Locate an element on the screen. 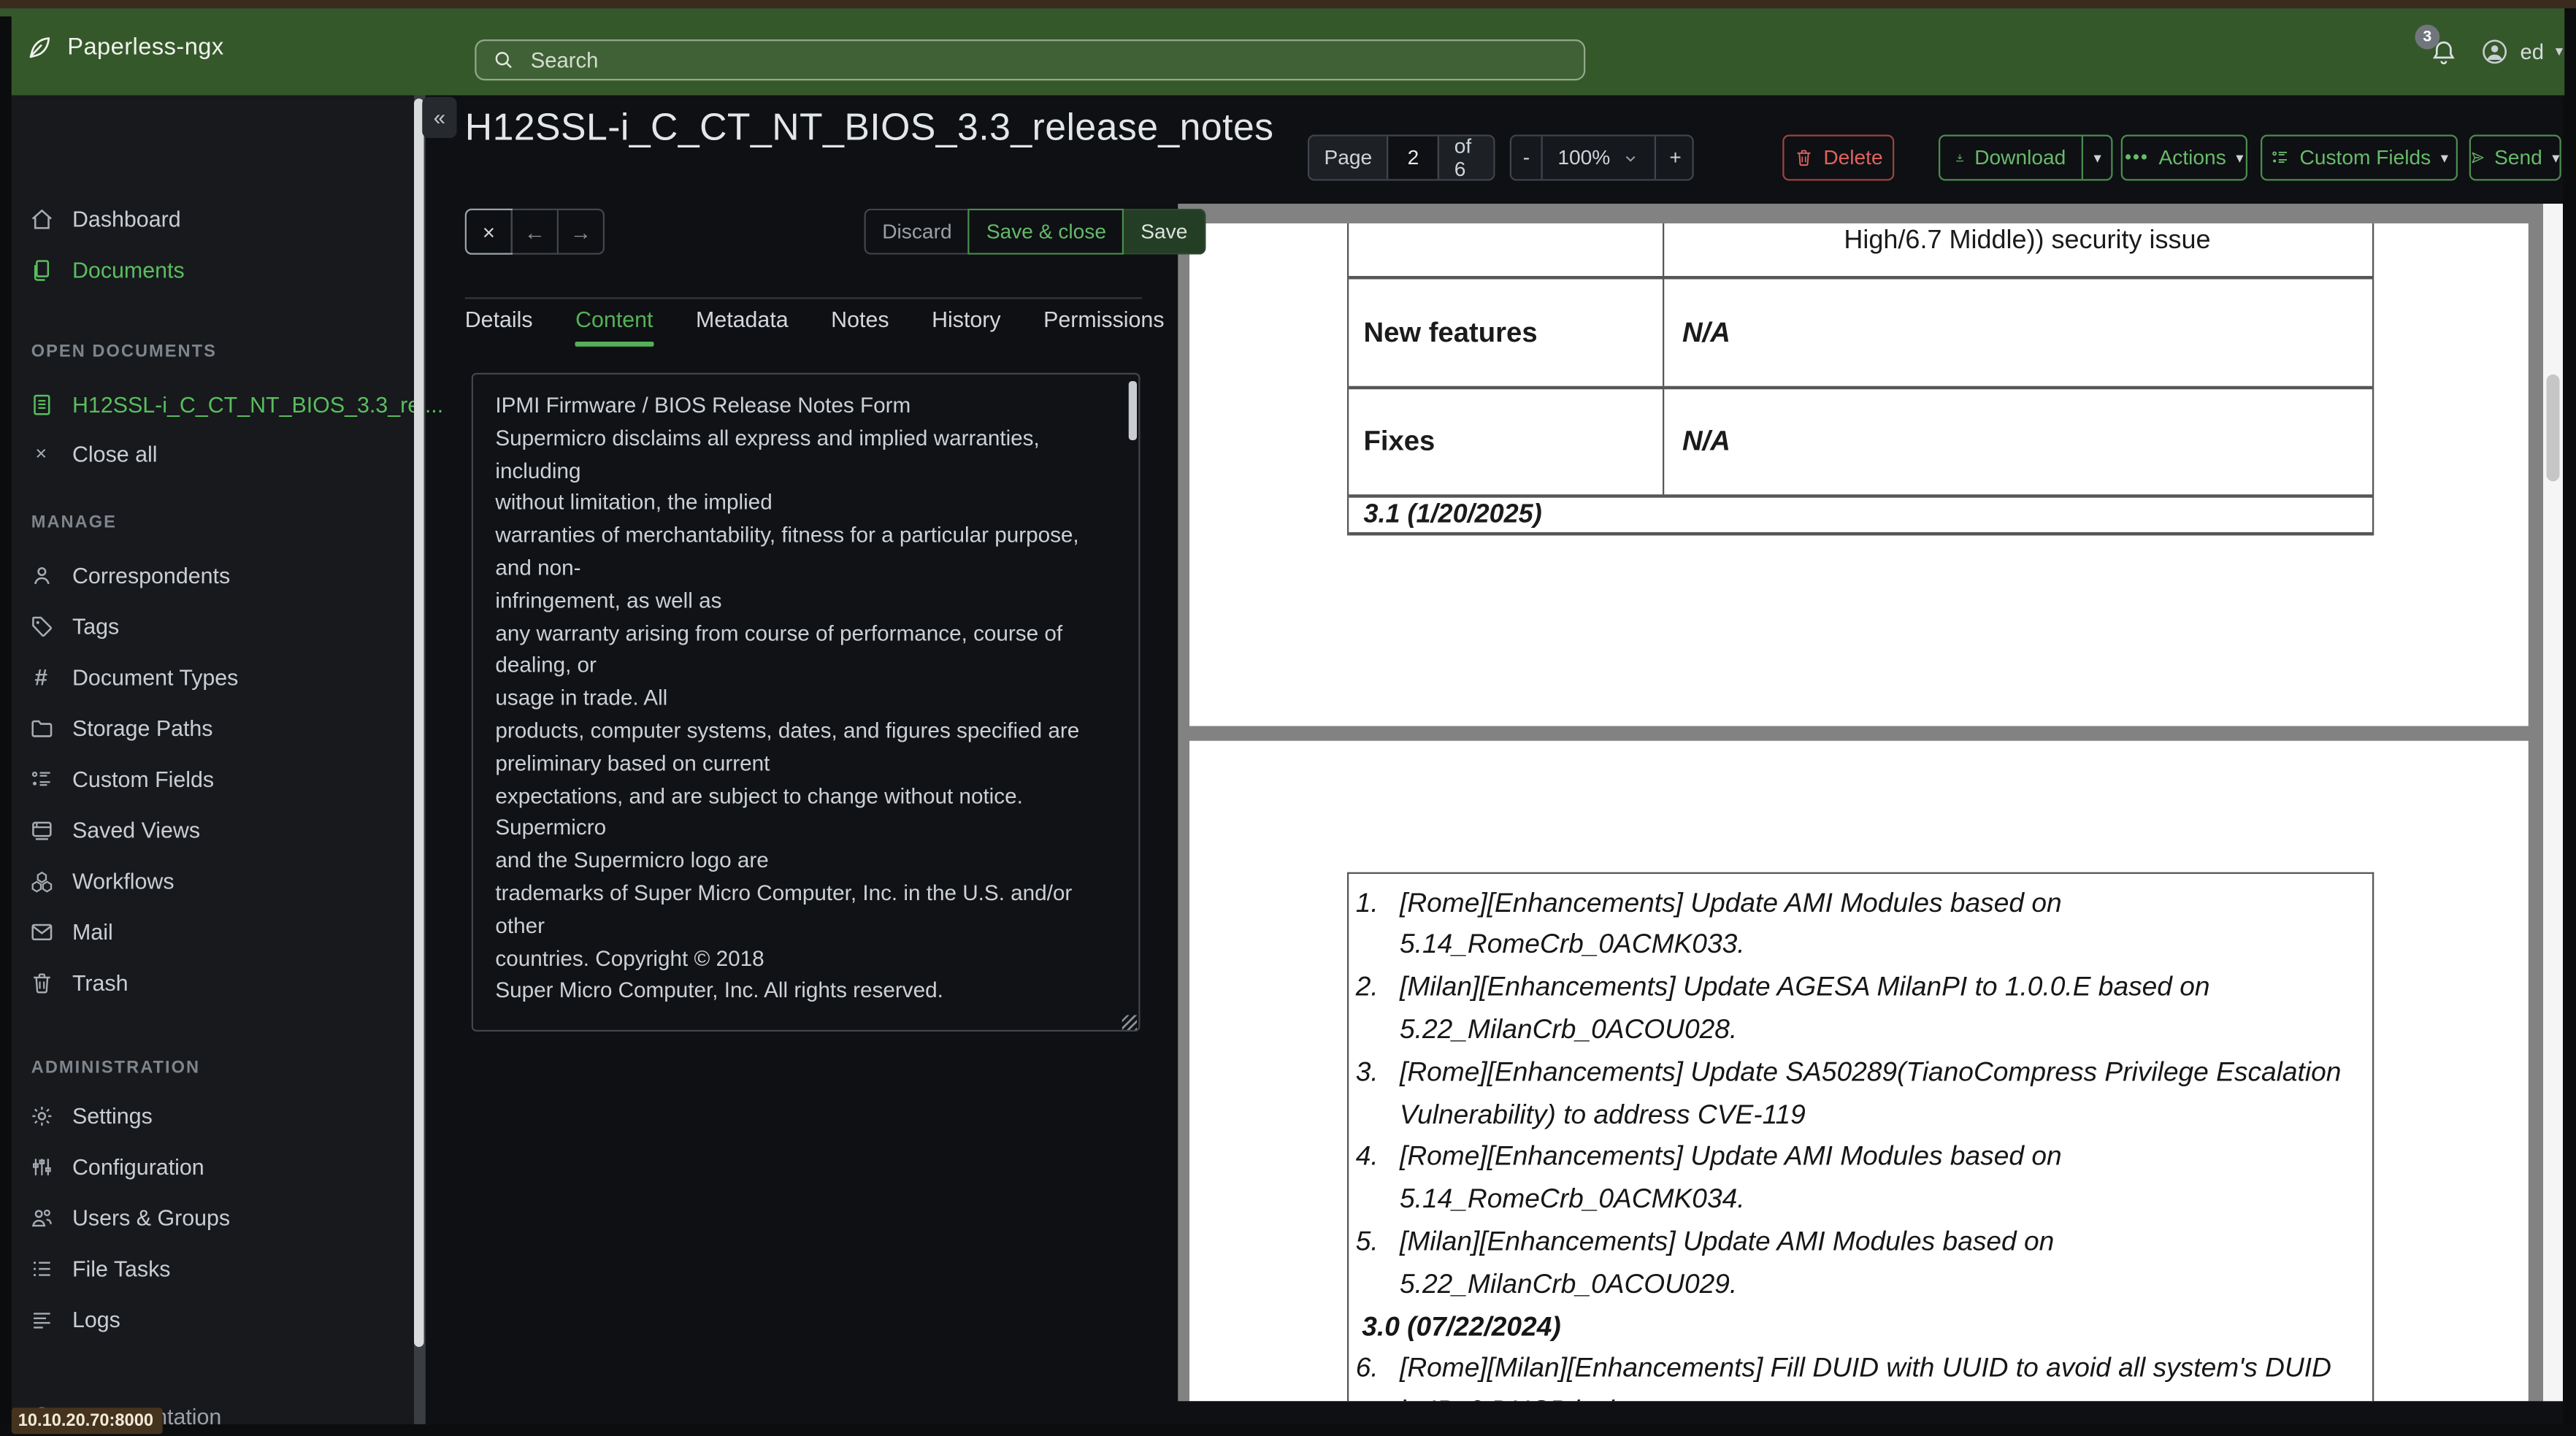 The width and height of the screenshot is (2576, 1436). trash-icon is located at coordinates (41, 982).